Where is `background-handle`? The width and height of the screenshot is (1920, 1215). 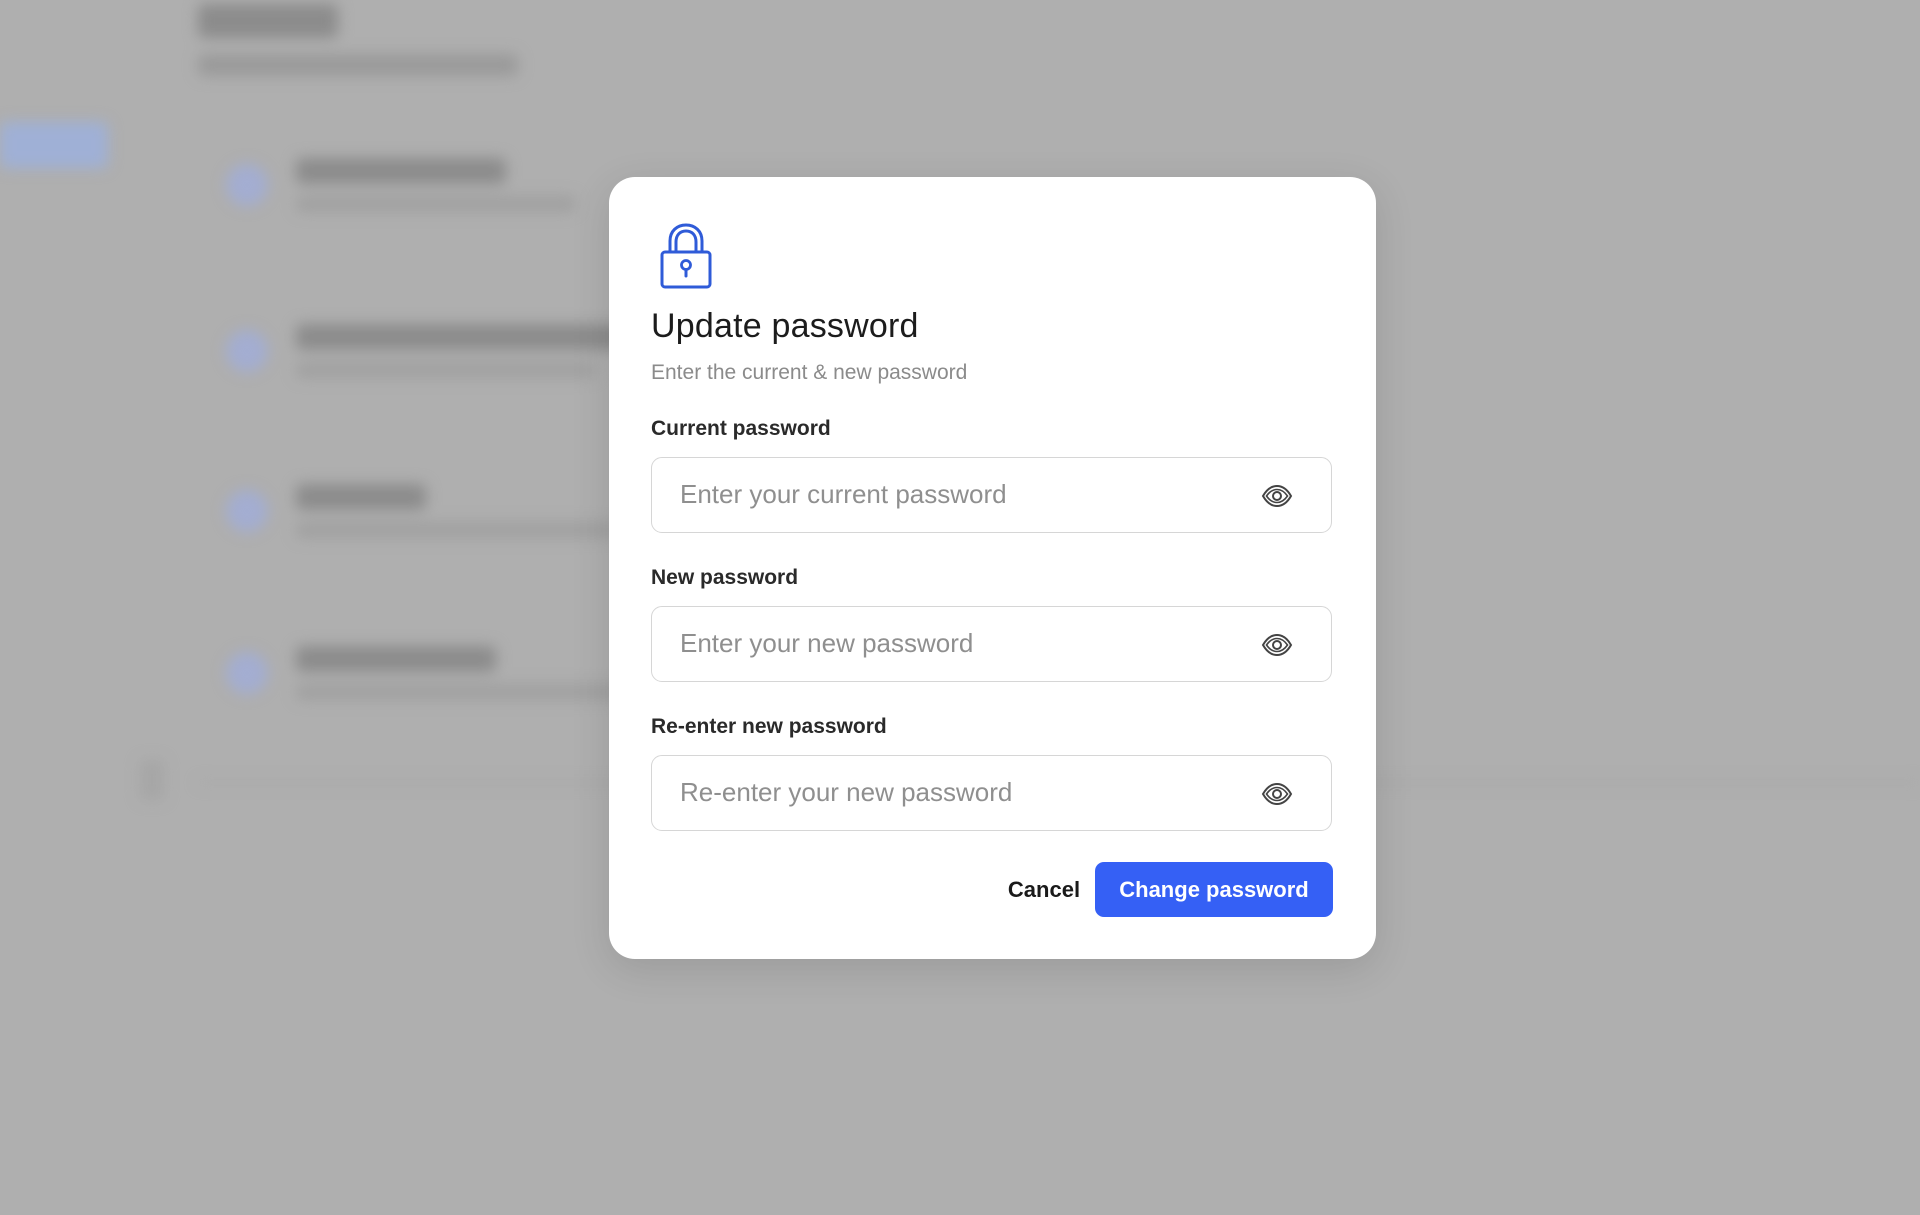 background-handle is located at coordinates (152, 780).